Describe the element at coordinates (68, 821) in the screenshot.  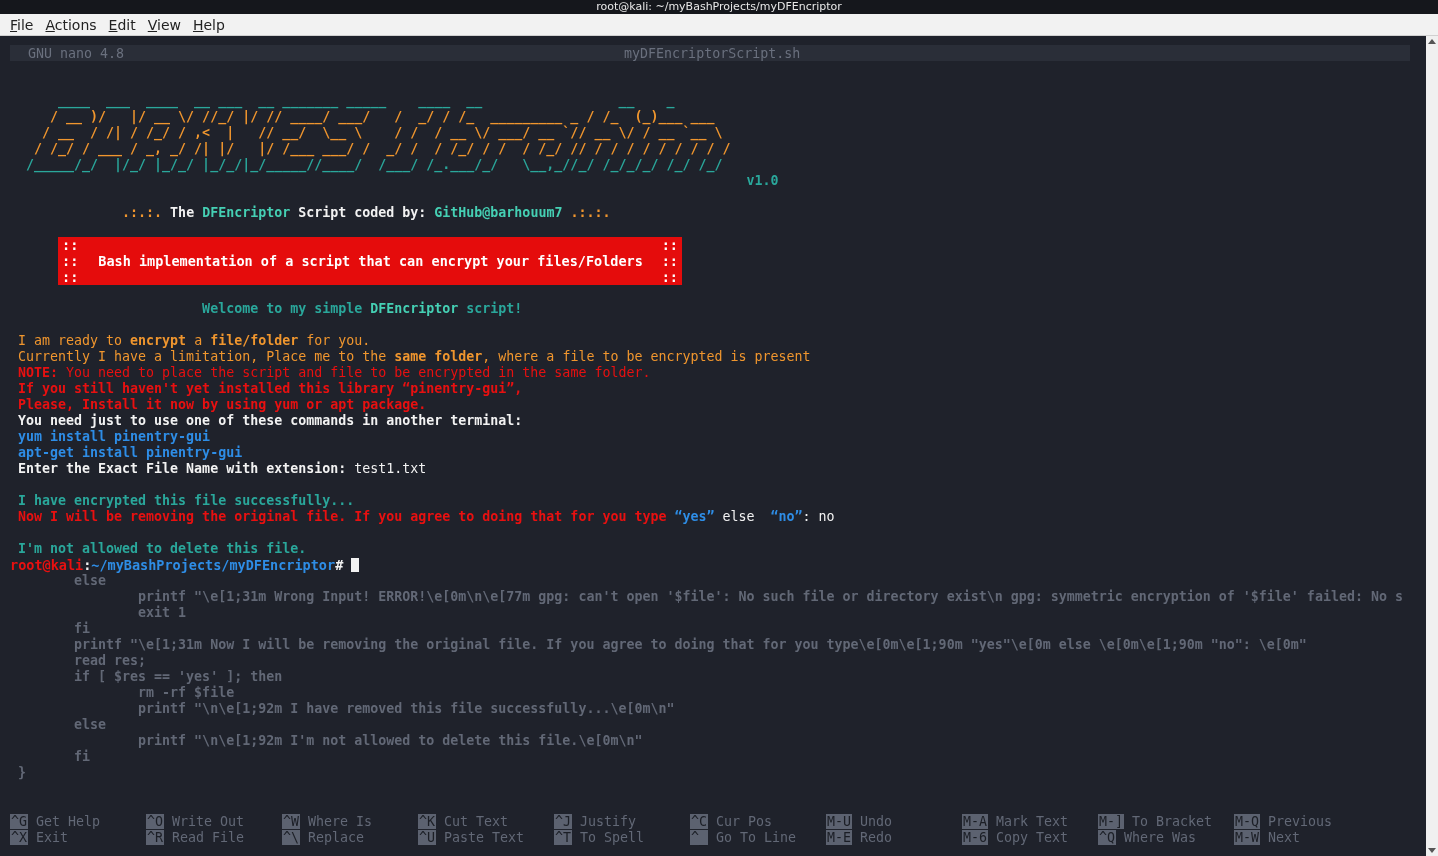
I see `shortcut-label: Get Help` at that location.